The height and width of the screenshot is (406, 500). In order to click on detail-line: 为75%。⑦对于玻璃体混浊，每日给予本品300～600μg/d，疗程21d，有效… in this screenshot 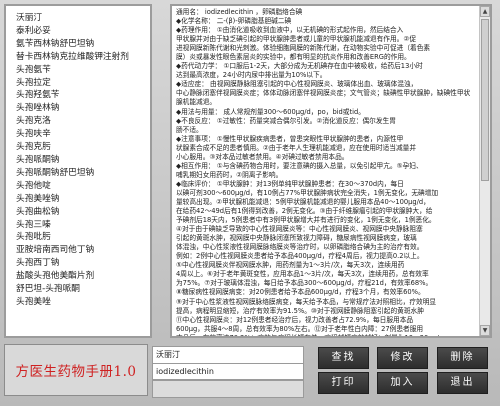, I will do `click(304, 283)`.